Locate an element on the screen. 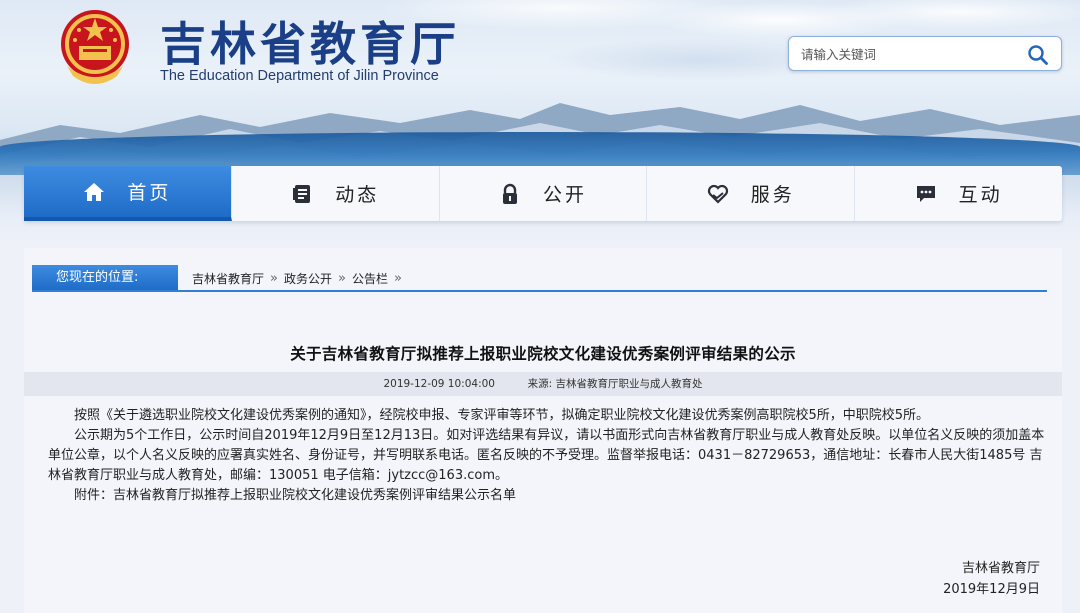 Image resolution: width=1080 pixels, height=613 pixels. nav-item-news: 动态 is located at coordinates (336, 193).